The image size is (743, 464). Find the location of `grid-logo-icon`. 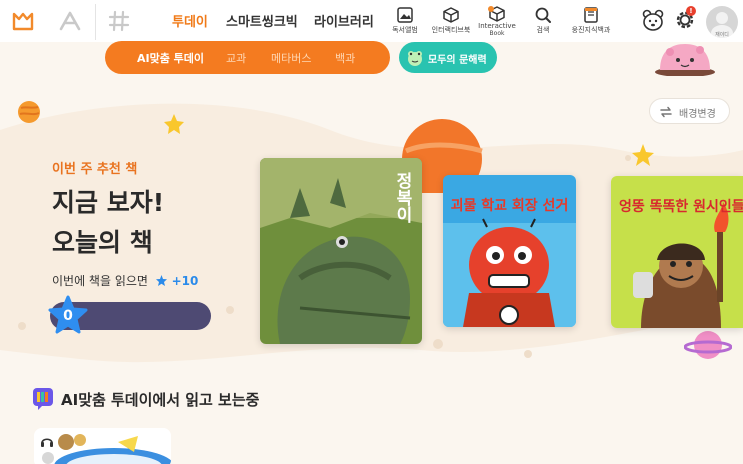

grid-logo-icon is located at coordinates (119, 21).